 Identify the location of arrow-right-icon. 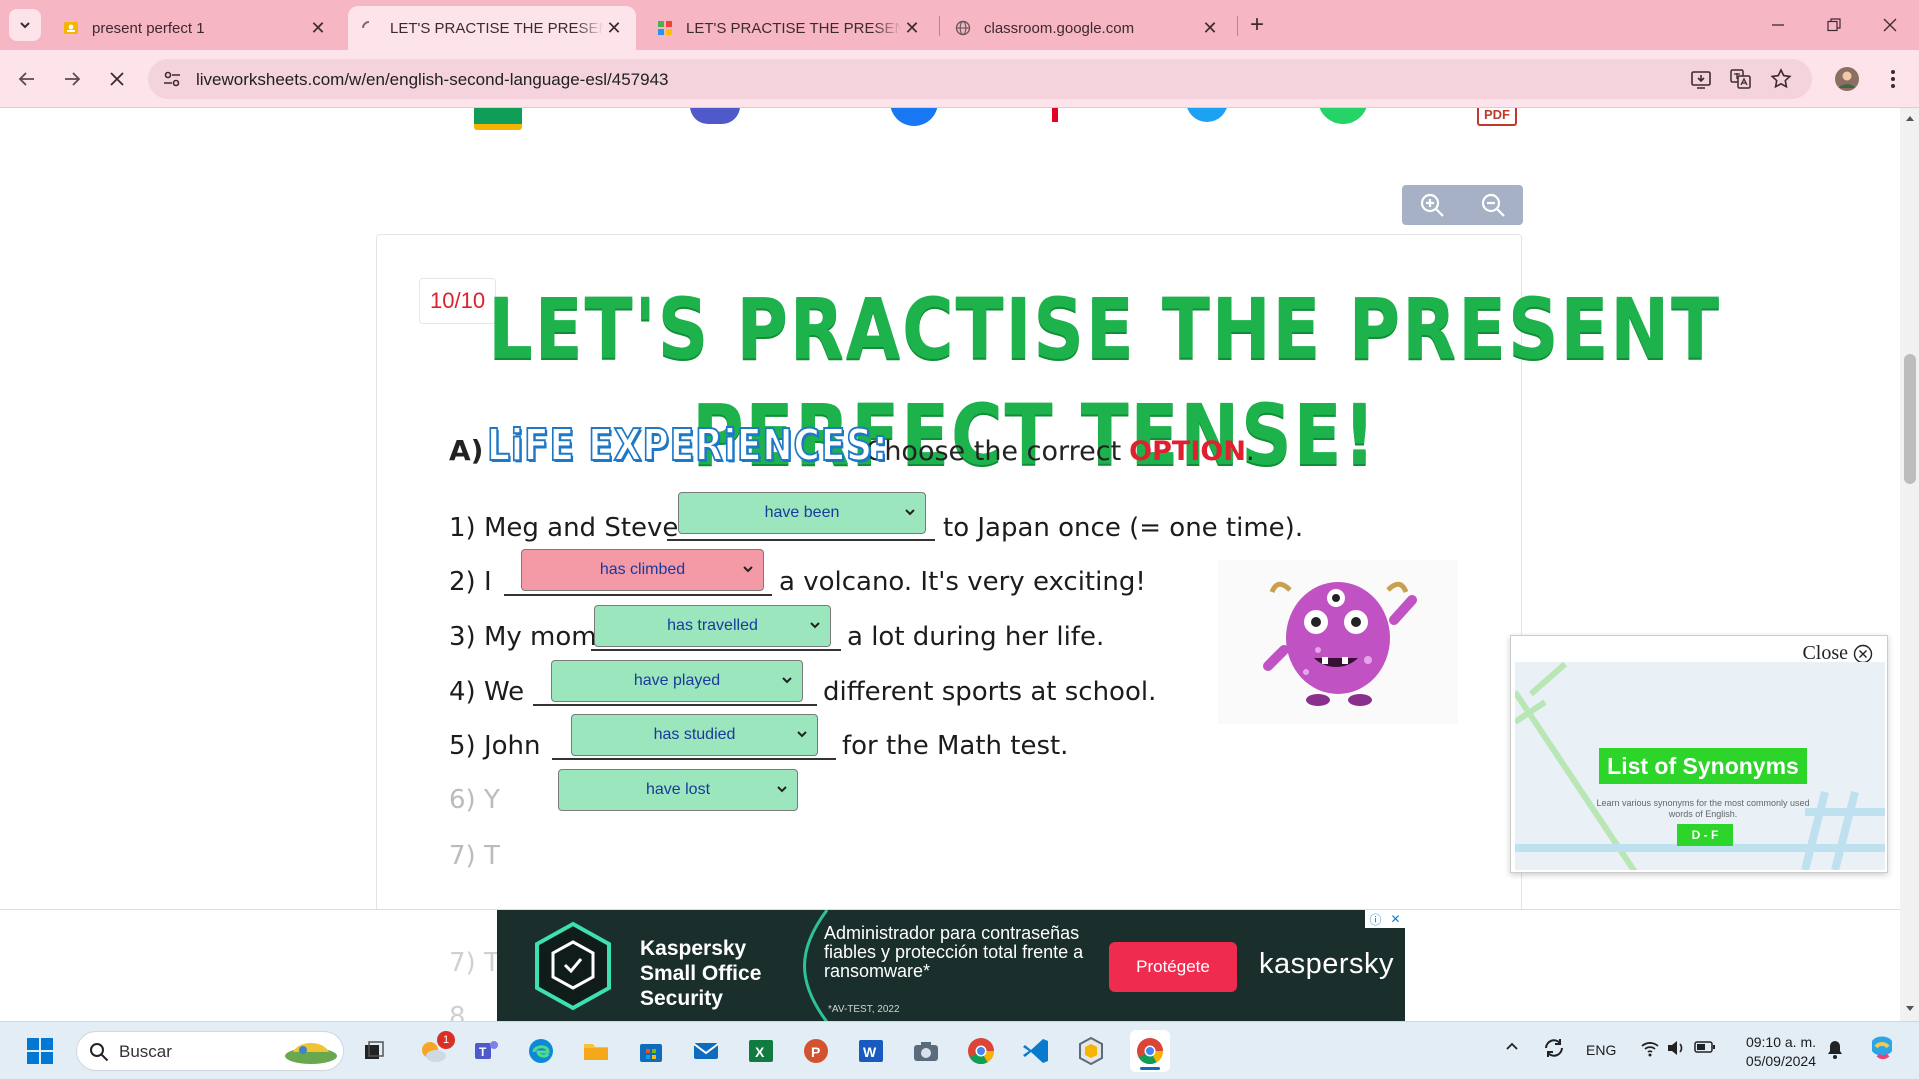
(73, 79).